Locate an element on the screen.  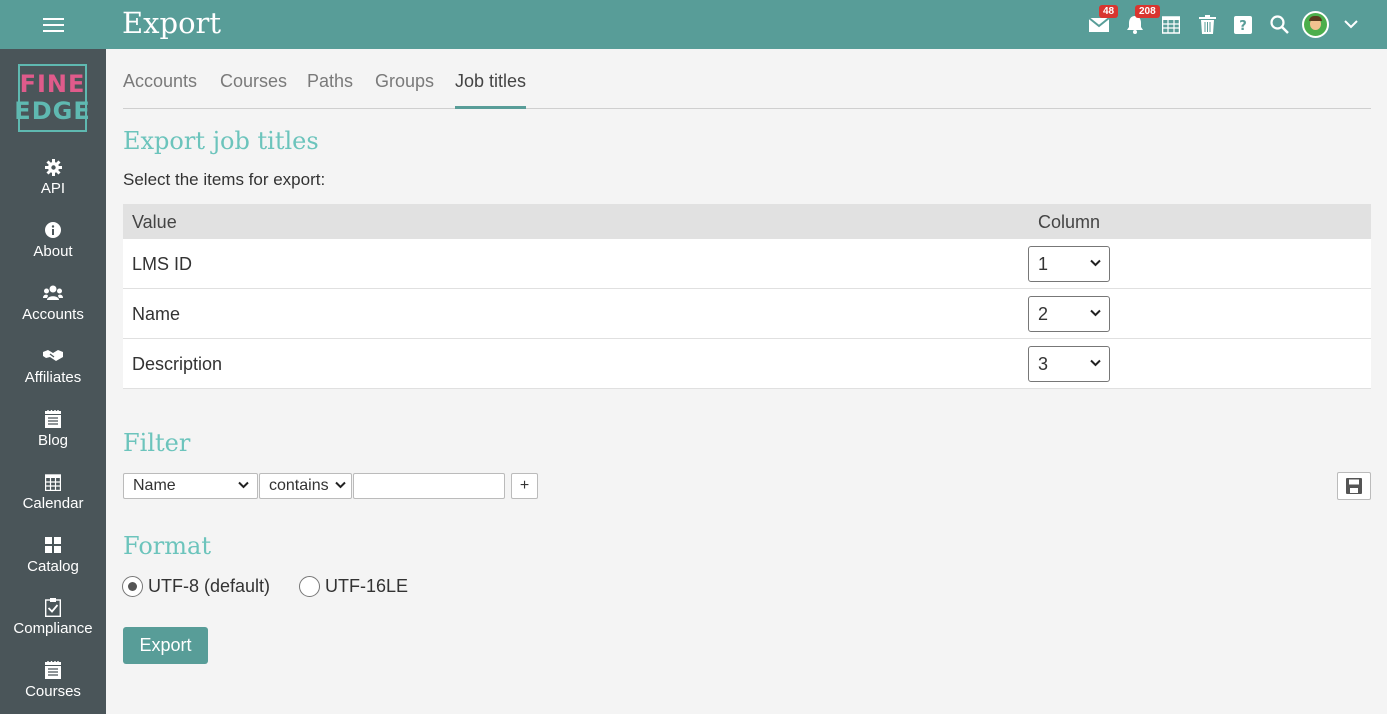
user-menu-toggle is located at coordinates (1351, 24).